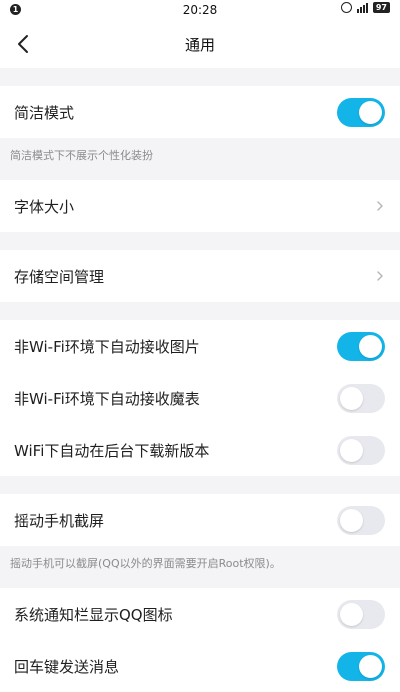 This screenshot has width=400, height=692. What do you see at coordinates (200, 567) in the screenshot?
I see `shake-screenshot-hint: 摇动手机可以截屏(QQ以外的界面需要开启Root权限)。` at bounding box center [200, 567].